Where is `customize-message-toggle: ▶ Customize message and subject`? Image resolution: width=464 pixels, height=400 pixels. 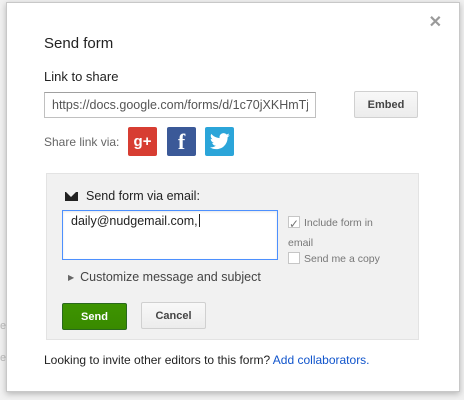
customize-message-toggle: ▶ Customize message and subject is located at coordinates (164, 277).